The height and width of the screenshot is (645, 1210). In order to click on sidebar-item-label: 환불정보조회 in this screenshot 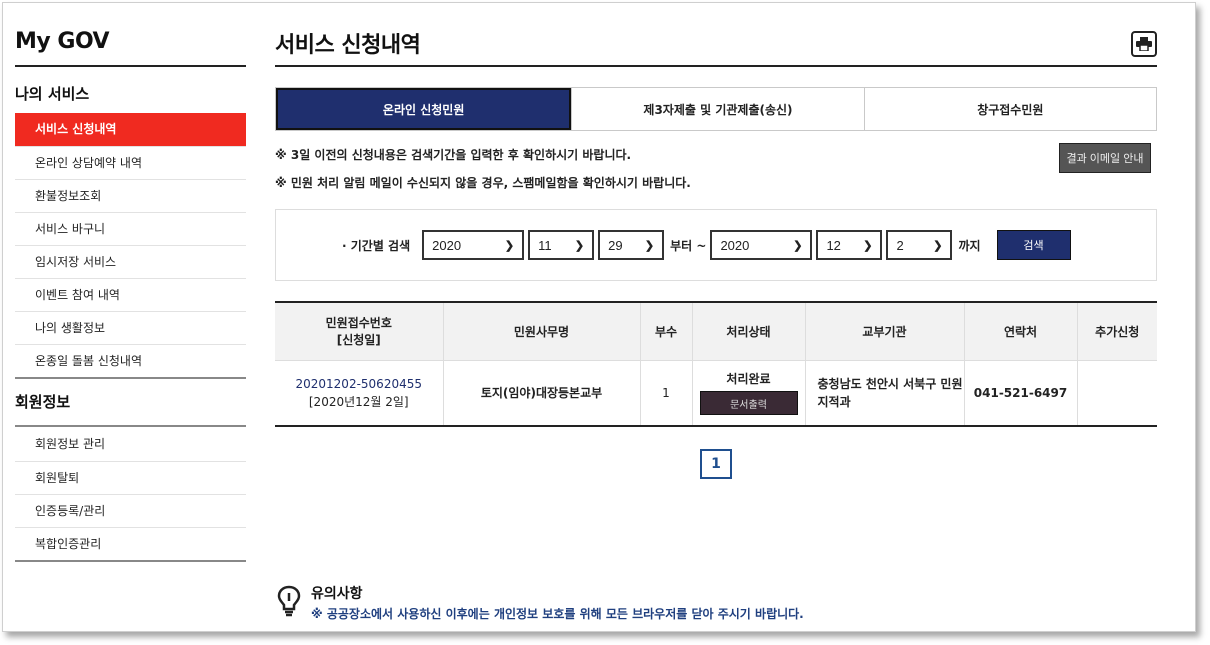, I will do `click(68, 196)`.